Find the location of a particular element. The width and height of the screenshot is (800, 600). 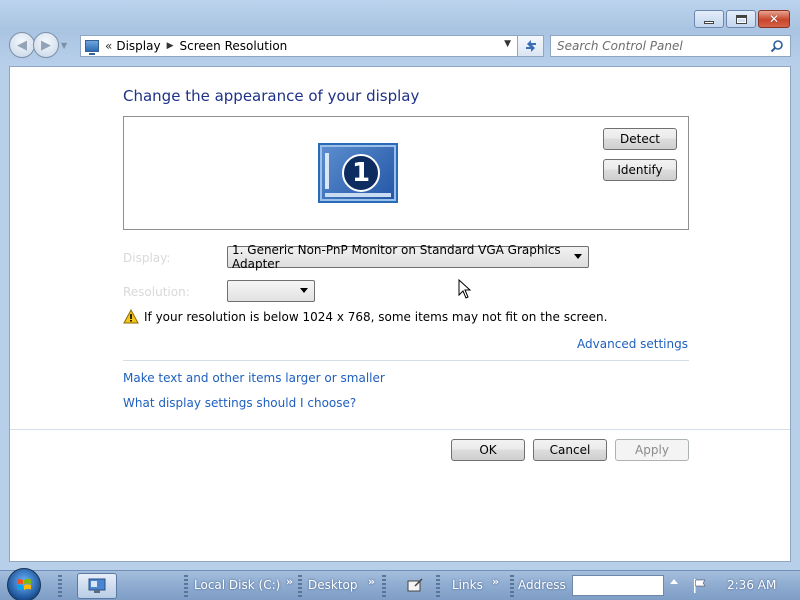

forward-arrow-icon: ▶ is located at coordinates (46, 45).